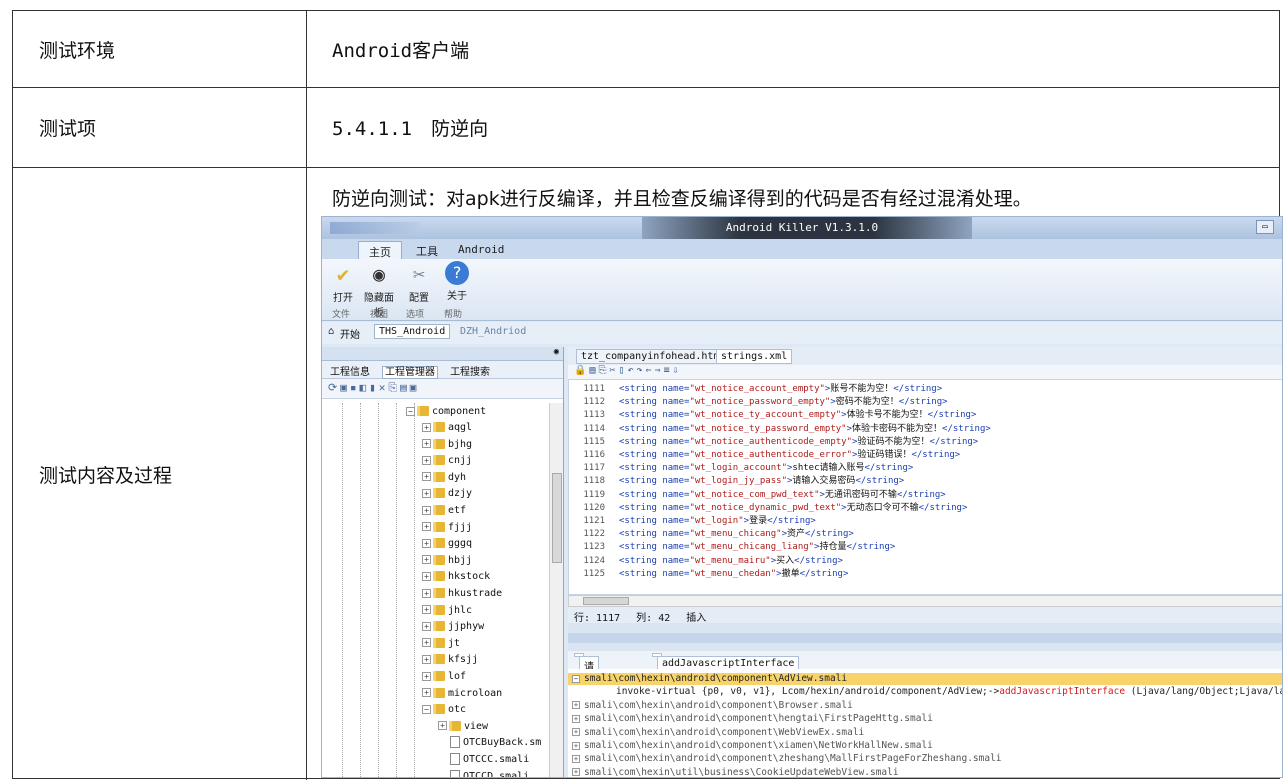  What do you see at coordinates (462, 693) in the screenshot?
I see `tree-folder-microloan: + microloan` at bounding box center [462, 693].